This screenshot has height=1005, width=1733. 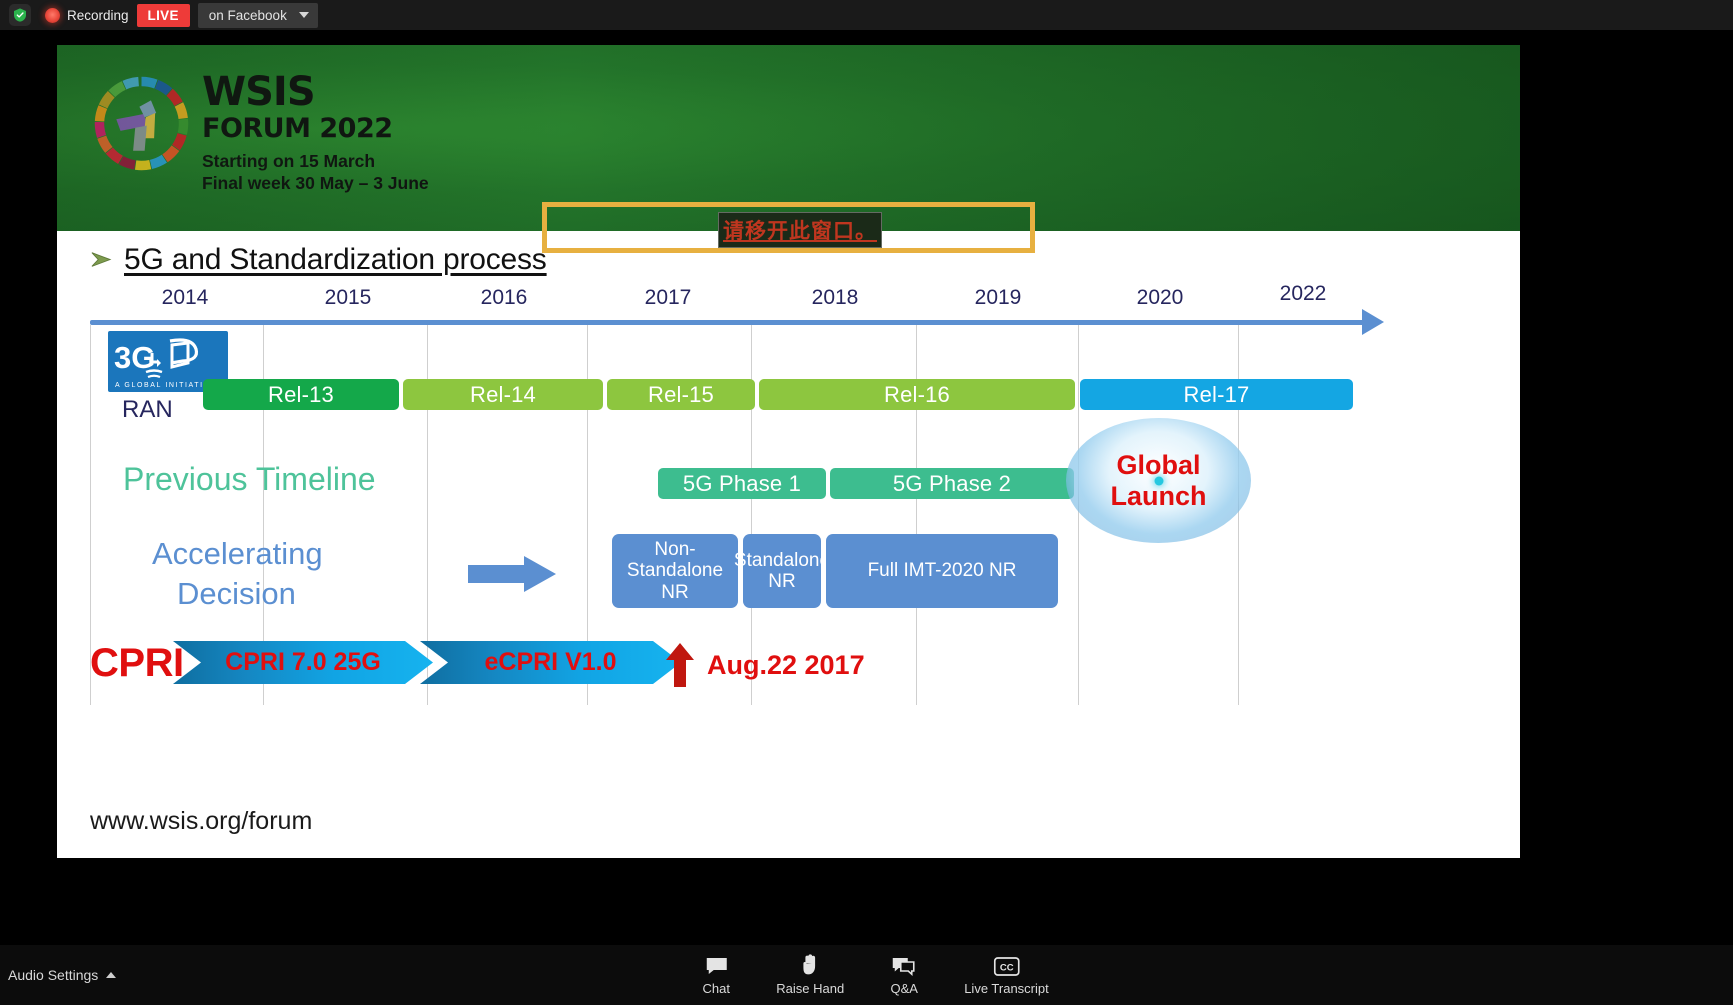 I want to click on milestone-global-launch: Global Launch, so click(x=1158, y=480).